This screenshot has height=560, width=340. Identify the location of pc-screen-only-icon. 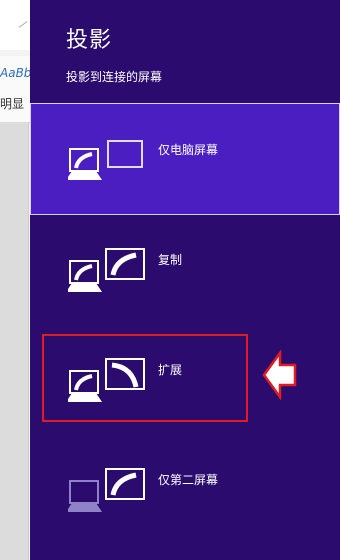
(105, 160).